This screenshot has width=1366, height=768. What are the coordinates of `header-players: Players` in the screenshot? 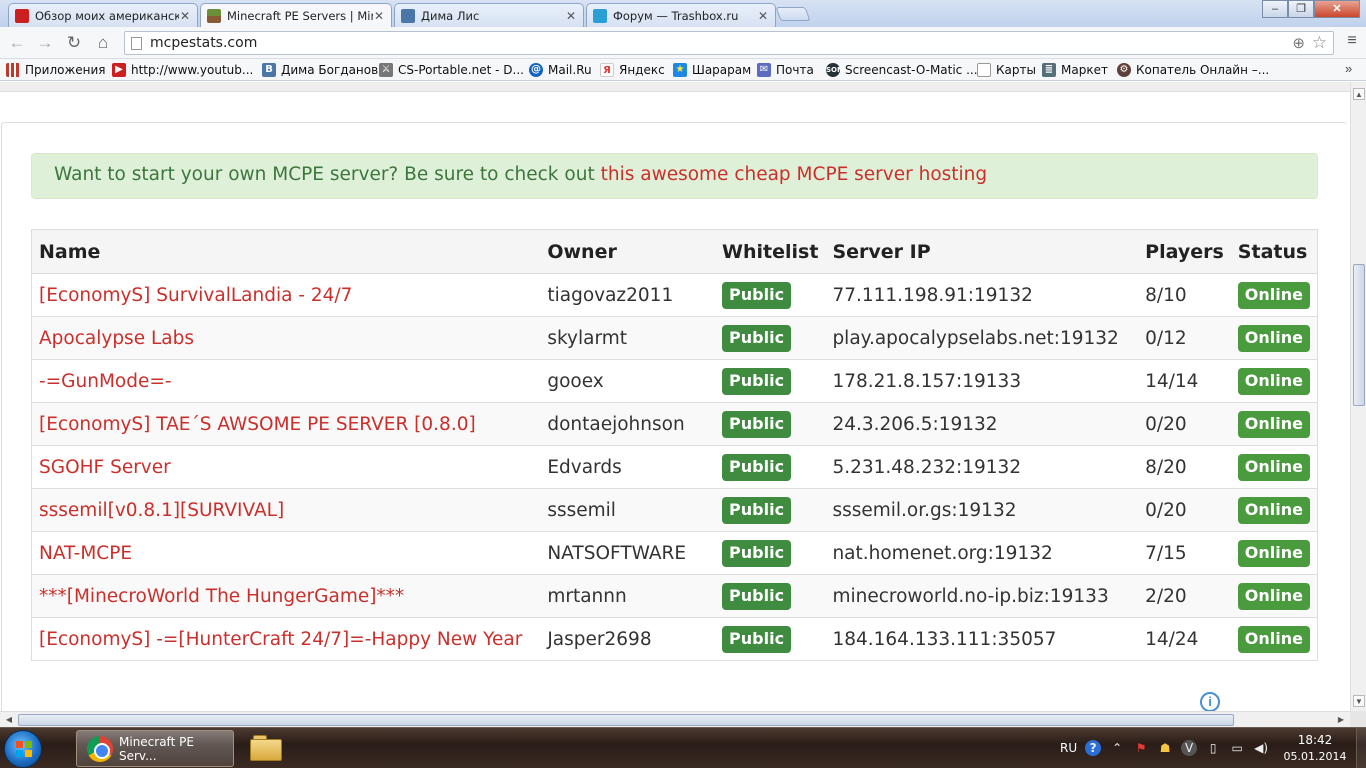 It's located at (1184, 251).